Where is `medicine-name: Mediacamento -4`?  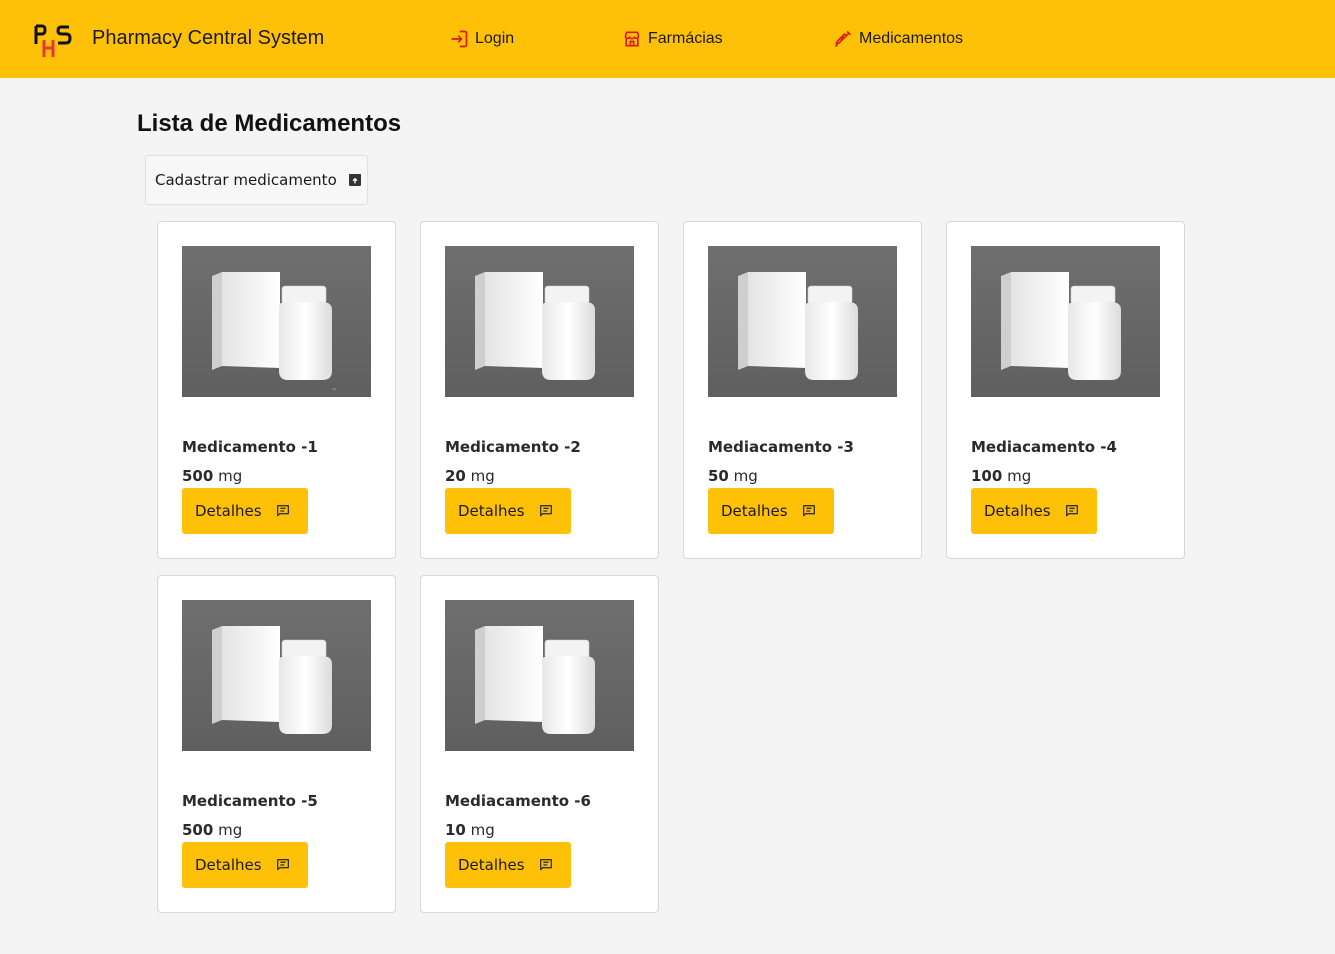 medicine-name: Mediacamento -4 is located at coordinates (1044, 447).